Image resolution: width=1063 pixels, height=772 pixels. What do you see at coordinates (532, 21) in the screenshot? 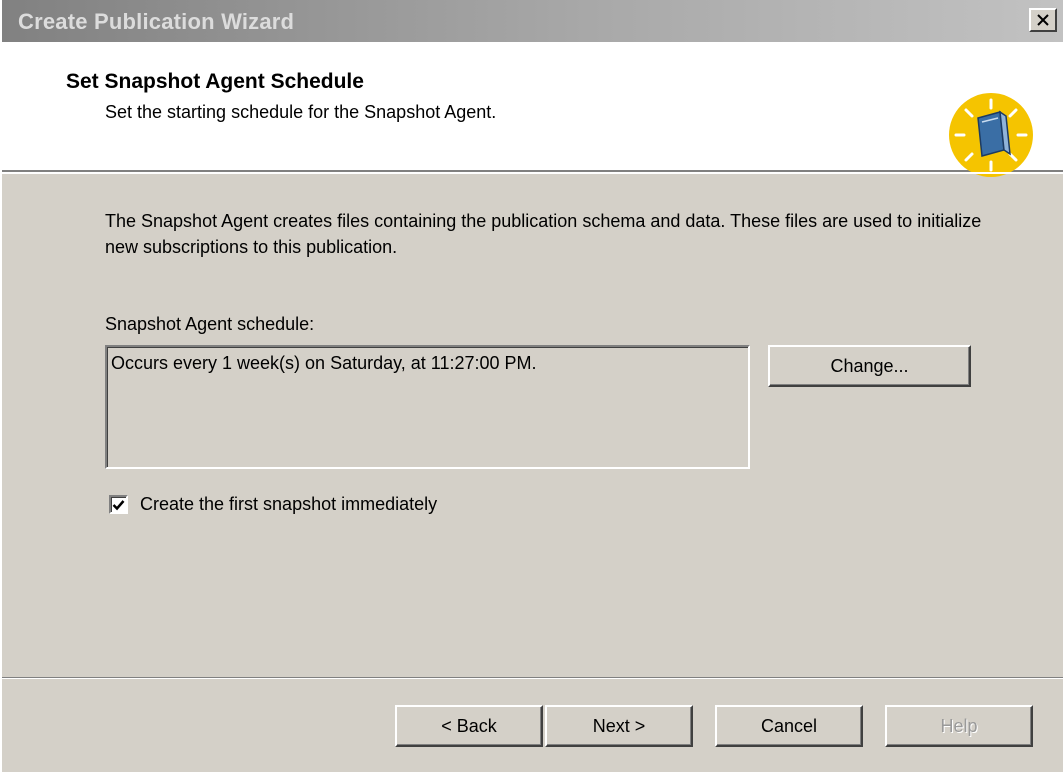
I see `title-bar: Create Publication Wizard` at bounding box center [532, 21].